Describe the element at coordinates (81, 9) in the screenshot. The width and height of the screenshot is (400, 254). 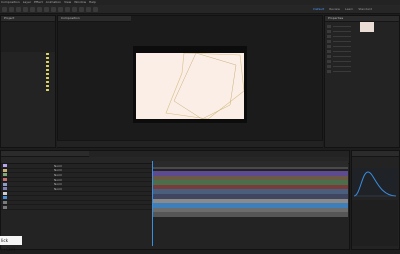
I see `clone-tool-icon` at that location.